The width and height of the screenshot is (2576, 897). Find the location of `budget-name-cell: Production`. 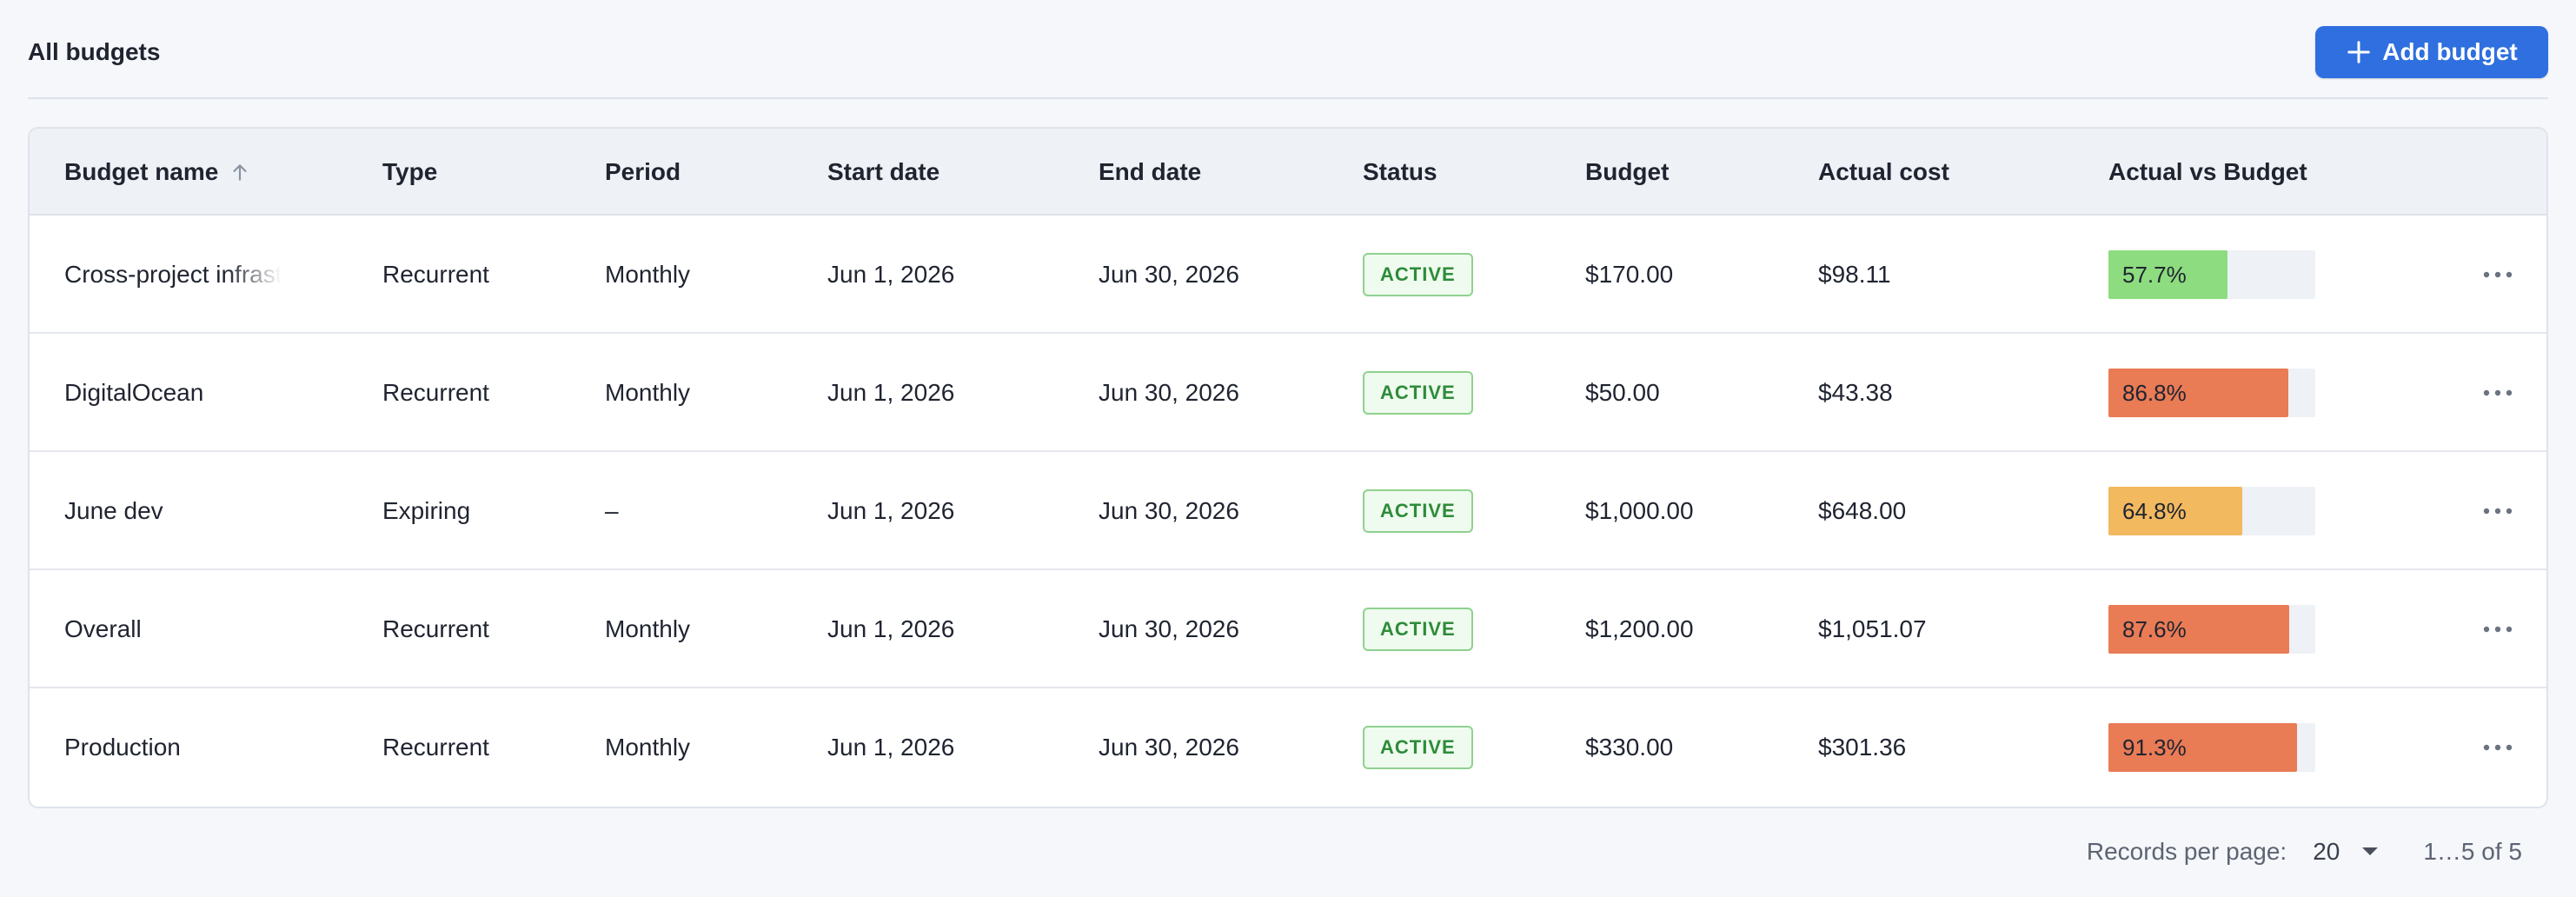

budget-name-cell: Production is located at coordinates (173, 747).